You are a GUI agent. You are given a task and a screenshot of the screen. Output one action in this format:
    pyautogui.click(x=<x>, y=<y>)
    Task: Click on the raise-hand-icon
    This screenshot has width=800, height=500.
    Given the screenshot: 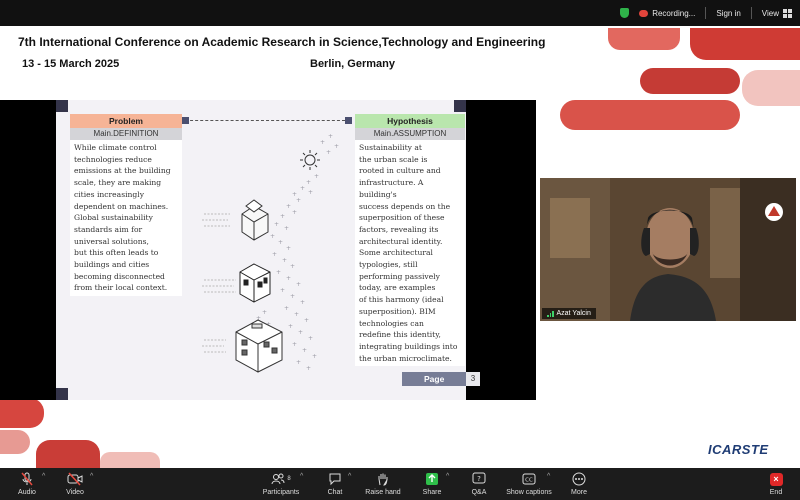 What is the action you would take?
    pyautogui.click(x=383, y=479)
    